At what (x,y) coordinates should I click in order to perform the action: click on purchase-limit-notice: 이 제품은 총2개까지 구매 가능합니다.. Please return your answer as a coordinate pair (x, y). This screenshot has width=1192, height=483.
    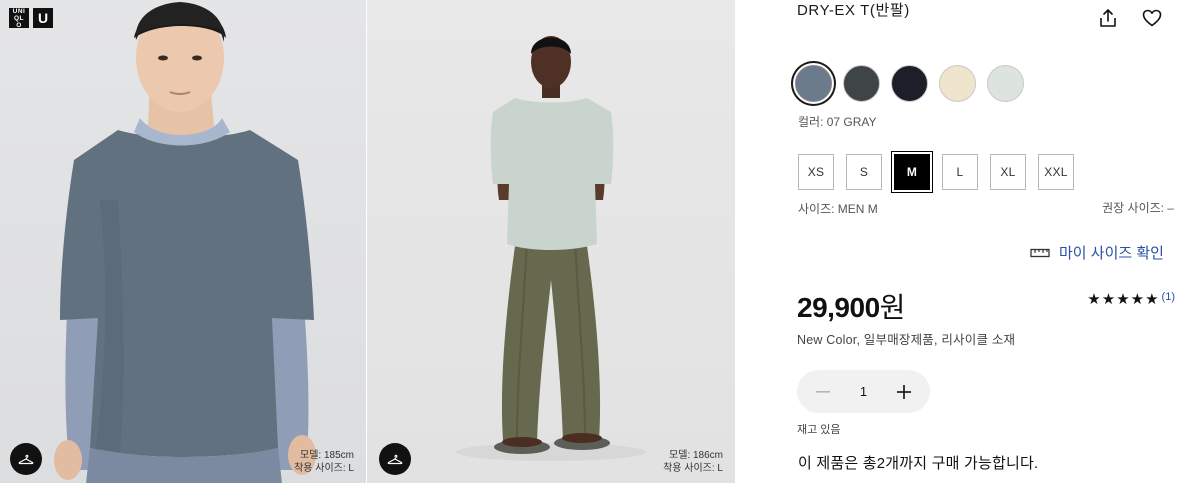
    Looking at the image, I should click on (918, 463).